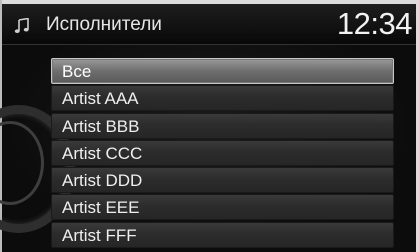 Image resolution: width=419 pixels, height=252 pixels. Describe the element at coordinates (222, 71) in the screenshot. I see `list-item-all: Все` at that location.